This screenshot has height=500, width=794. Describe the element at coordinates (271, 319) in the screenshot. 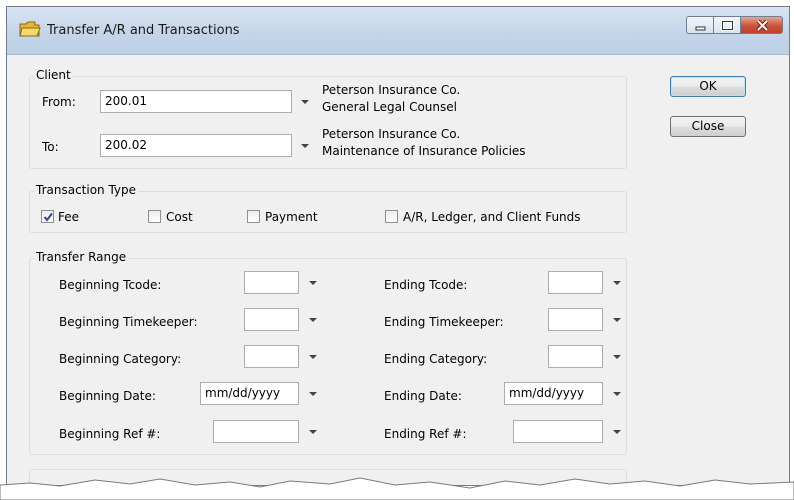

I see `beginning-timekeeper-input` at that location.